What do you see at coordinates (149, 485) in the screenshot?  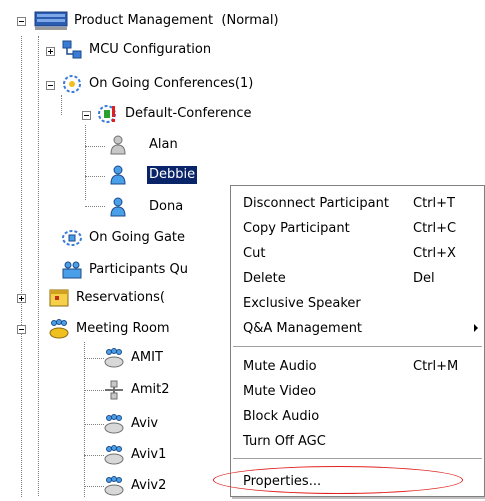 I see `tree-node-label: Aviv2` at bounding box center [149, 485].